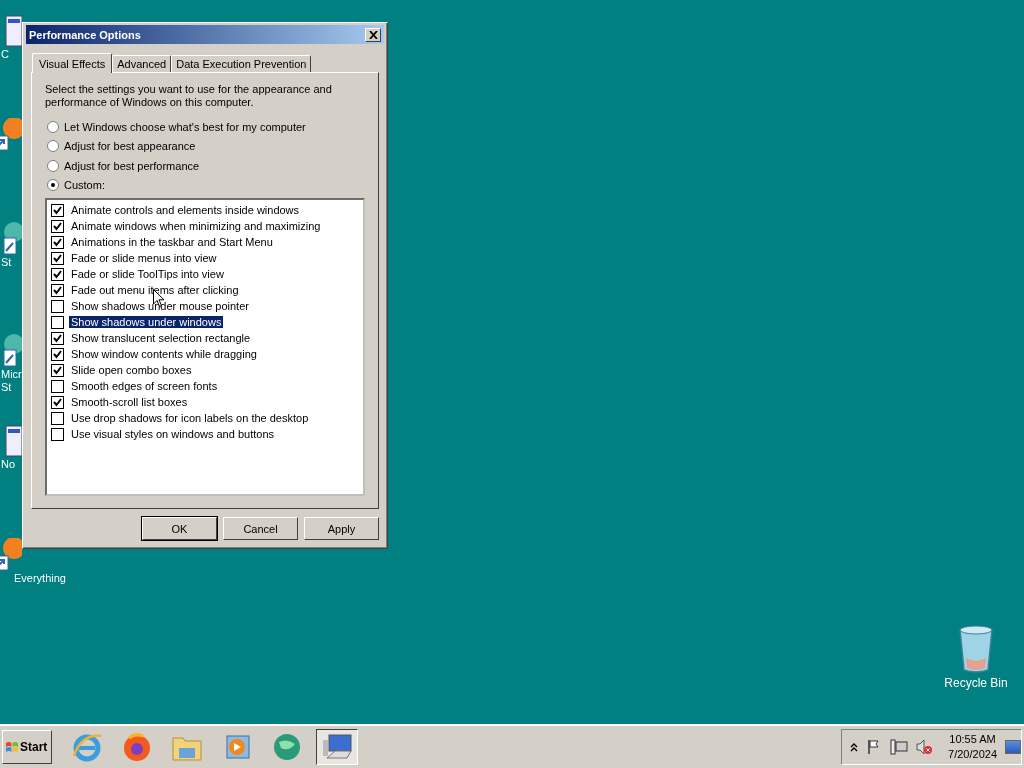 This screenshot has height=768, width=1024. Describe the element at coordinates (144, 258) in the screenshot. I see `checkbox-label: Fade or slide menus into view` at that location.